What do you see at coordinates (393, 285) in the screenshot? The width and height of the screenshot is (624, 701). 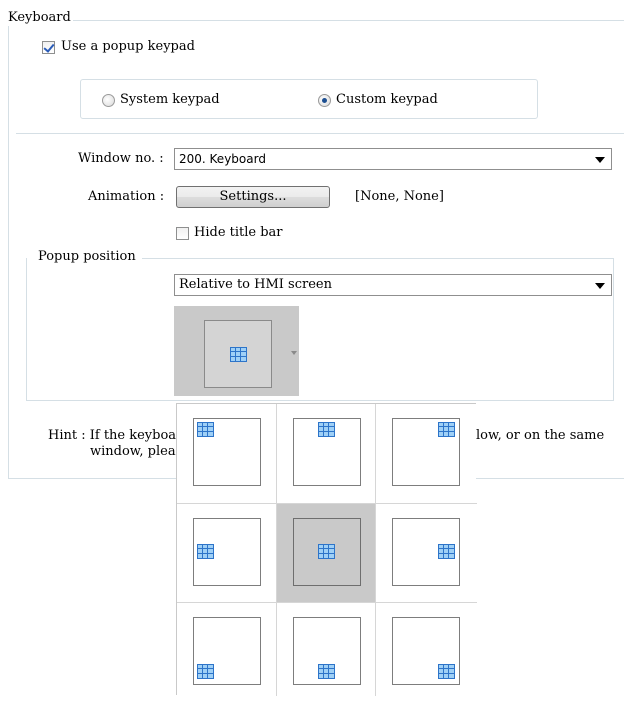 I see `popup-reference-select: Relative to HMI screen` at bounding box center [393, 285].